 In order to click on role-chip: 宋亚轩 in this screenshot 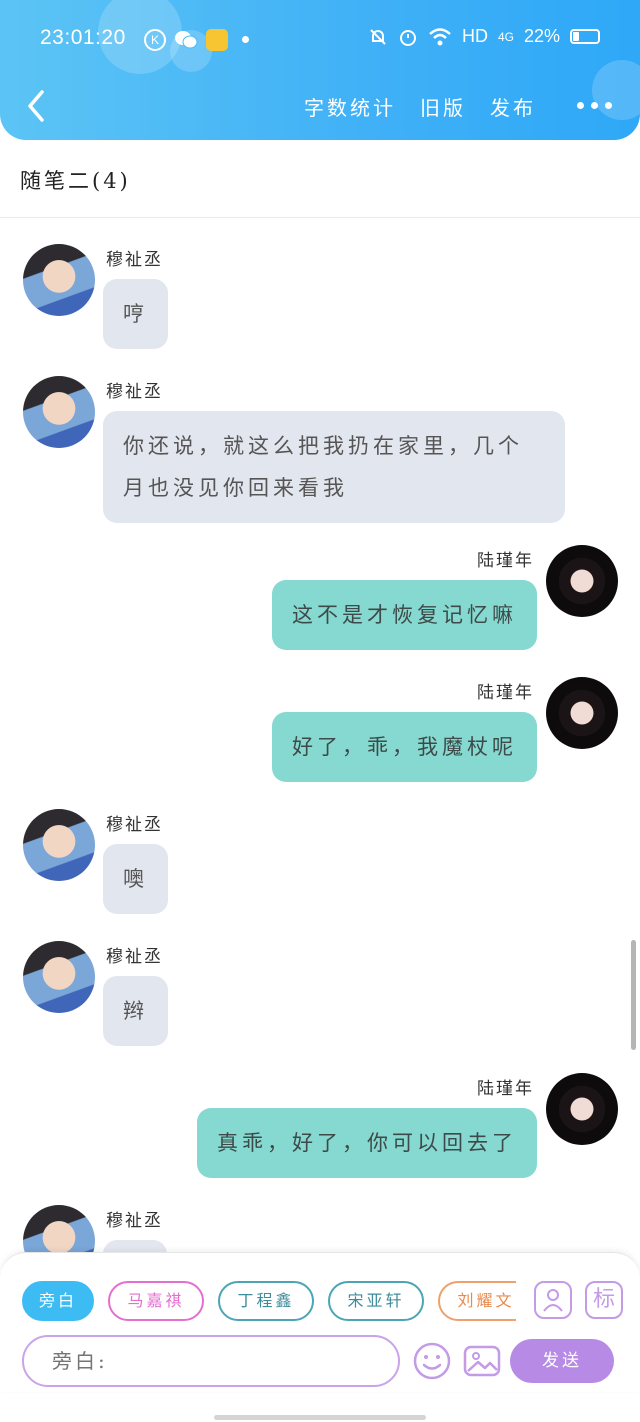, I will do `click(376, 1301)`.